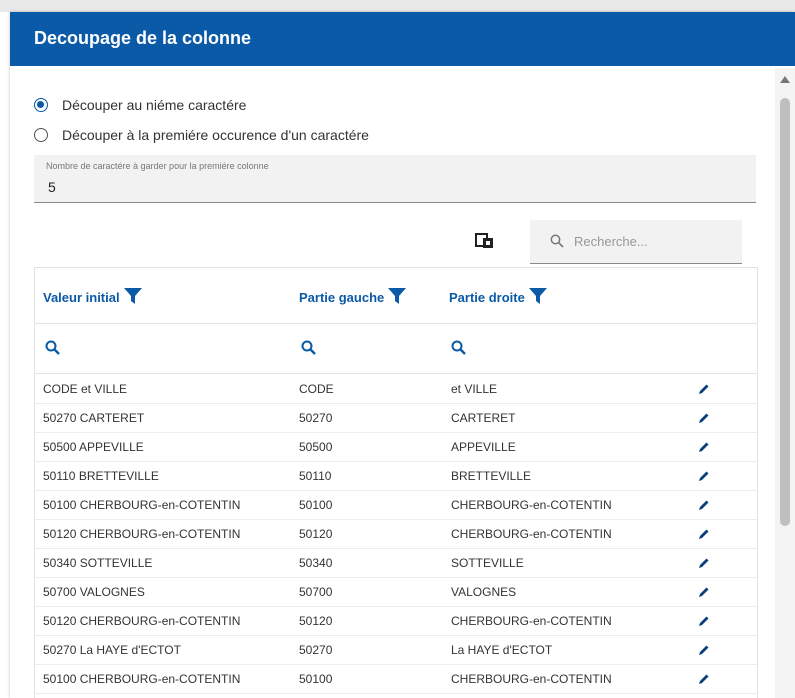 This screenshot has height=698, width=795. Describe the element at coordinates (402, 39) in the screenshot. I see `dialog-header: Decoupage de la colonne` at that location.